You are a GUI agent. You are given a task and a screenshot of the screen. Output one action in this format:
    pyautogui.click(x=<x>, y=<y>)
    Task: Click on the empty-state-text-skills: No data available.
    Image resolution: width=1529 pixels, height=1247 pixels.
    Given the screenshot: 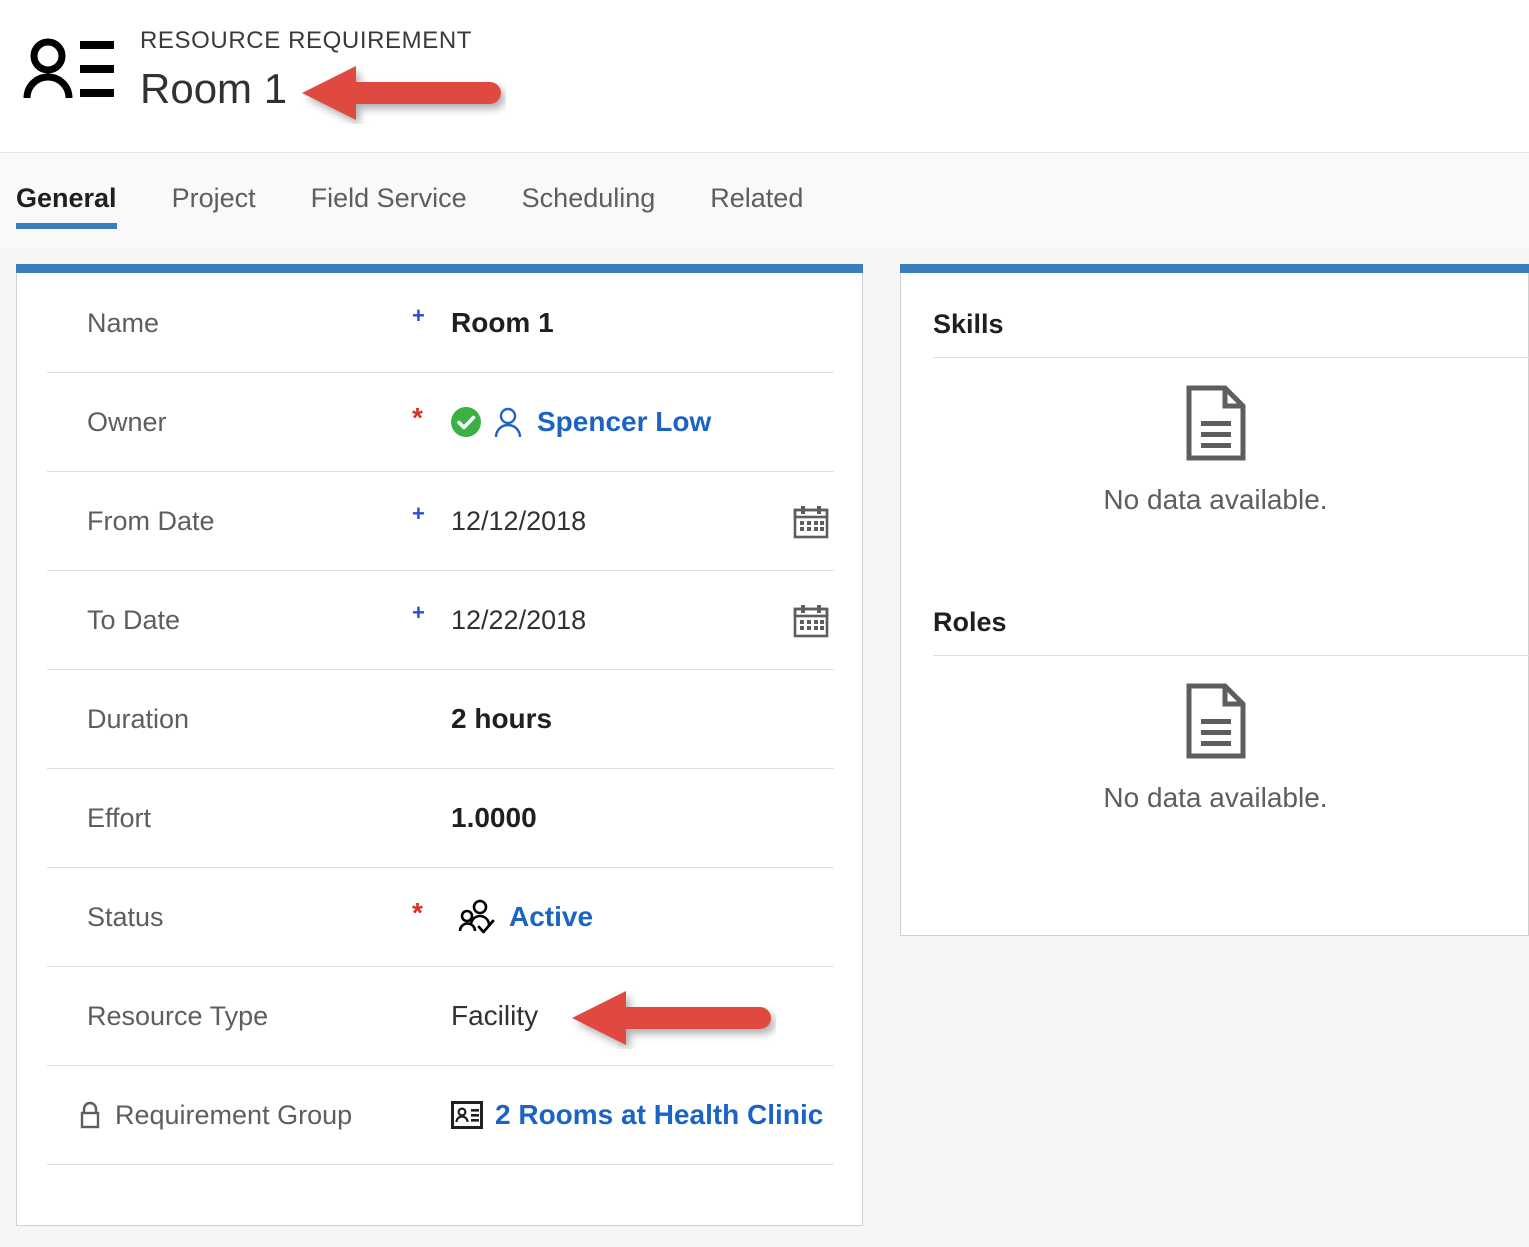 What is the action you would take?
    pyautogui.click(x=1215, y=499)
    